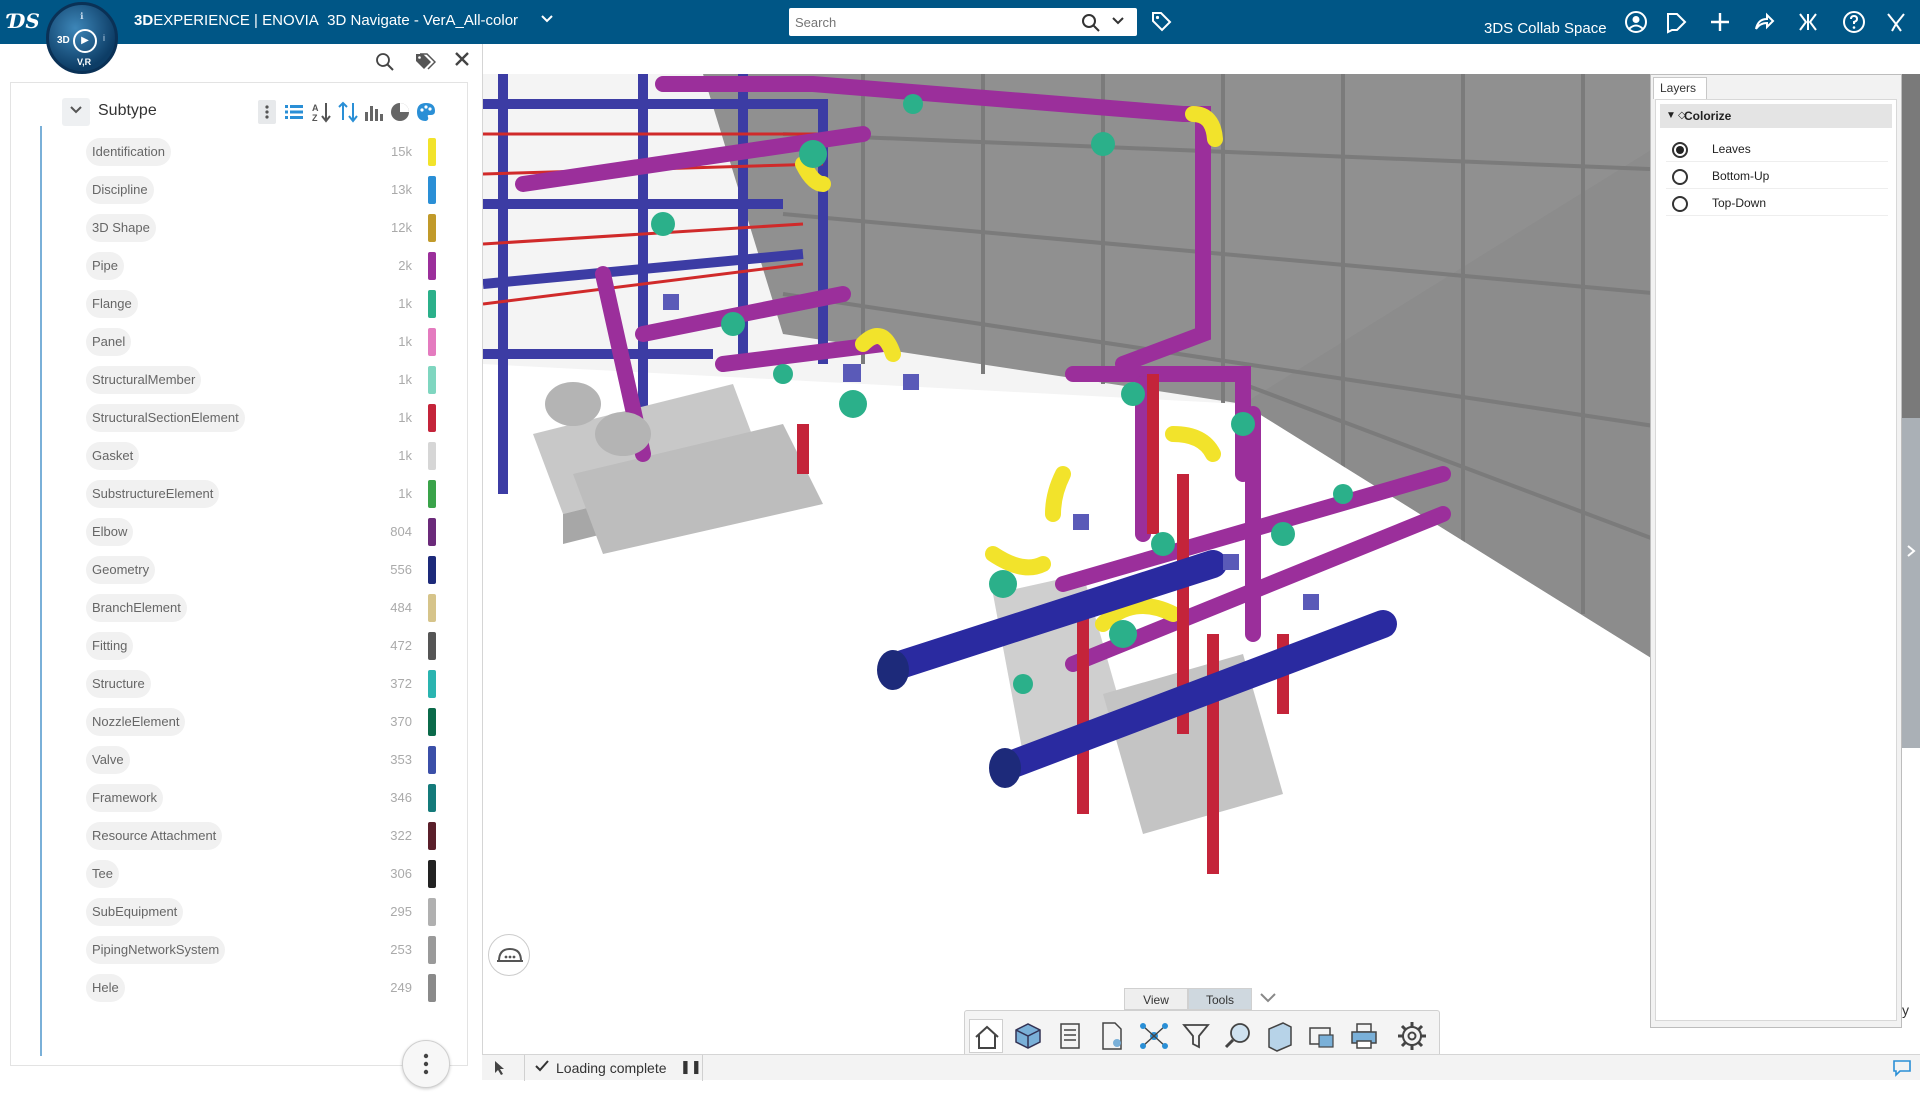 The width and height of the screenshot is (1920, 1103). I want to click on radio-top-down, so click(1680, 204).